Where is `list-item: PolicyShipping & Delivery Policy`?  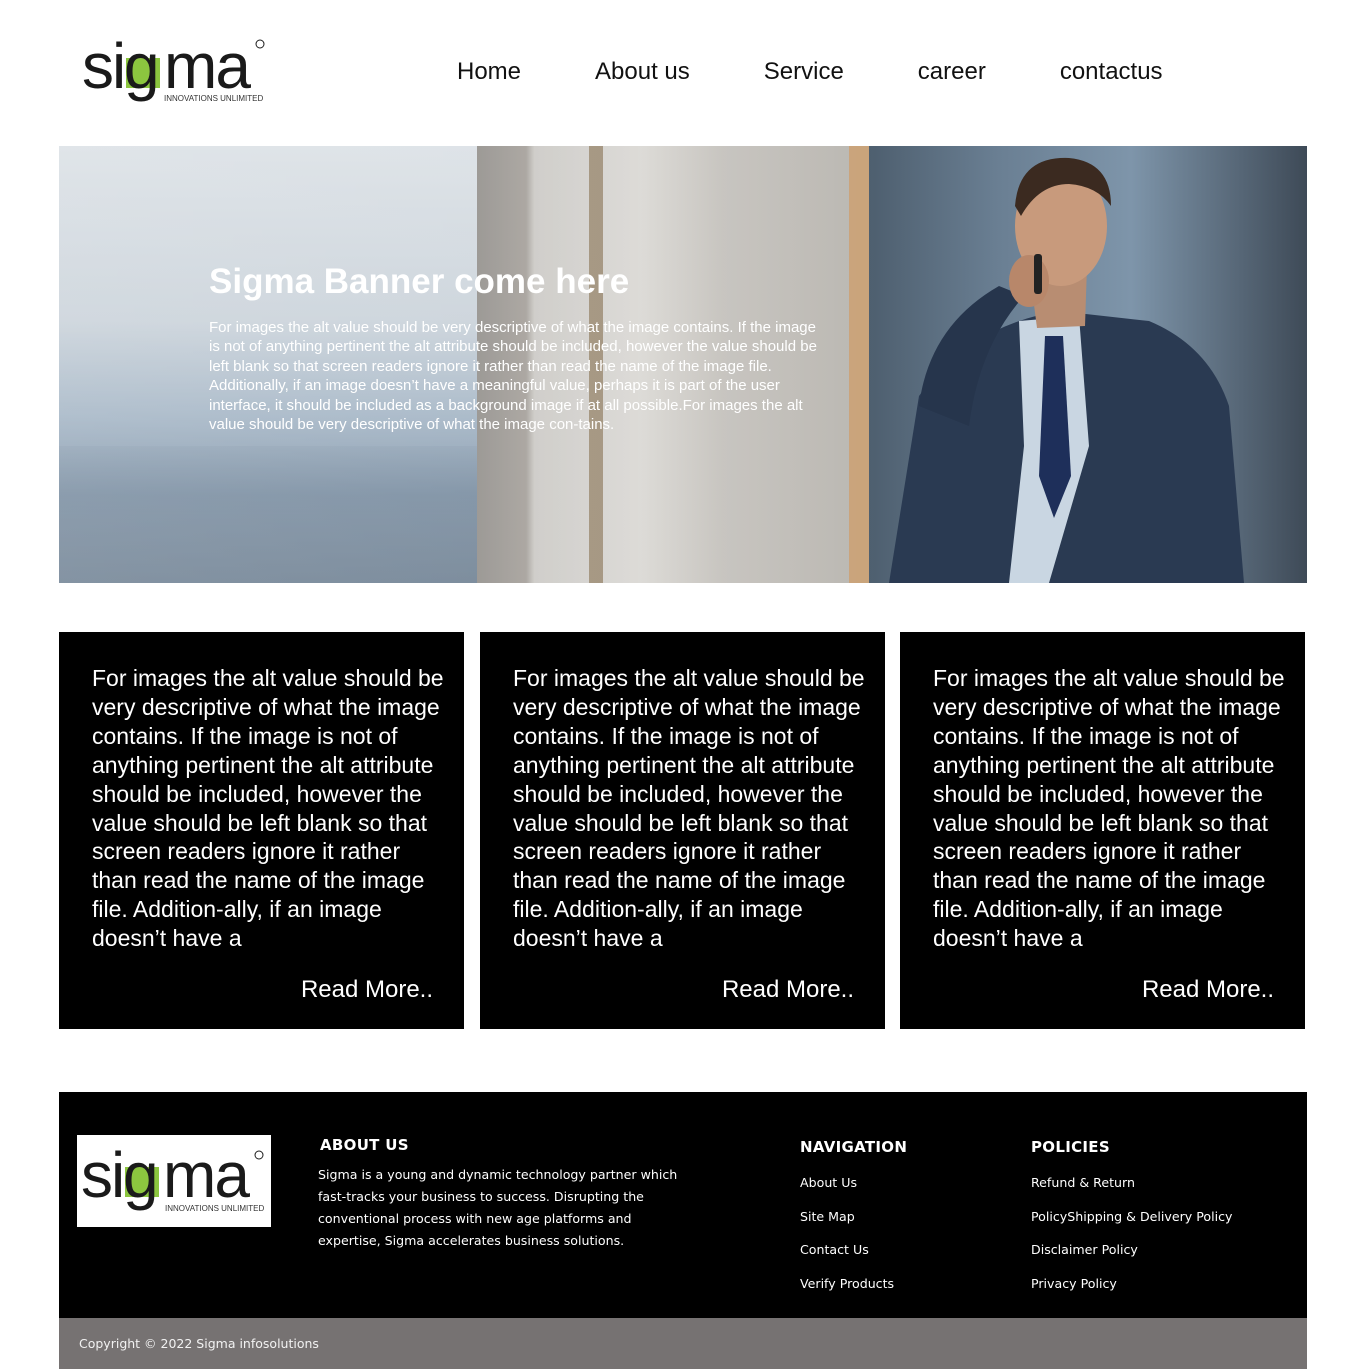 list-item: PolicyShipping & Delivery Policy is located at coordinates (1132, 1225).